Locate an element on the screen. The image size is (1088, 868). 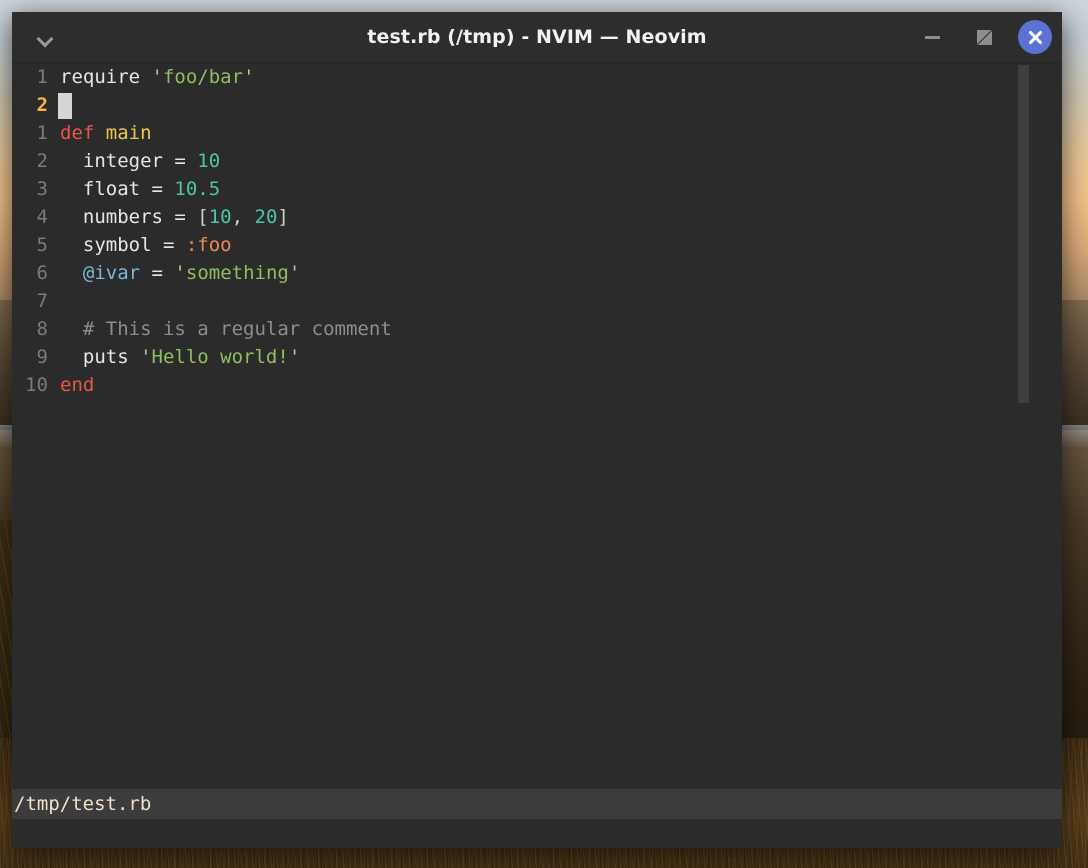
token-punct: , is located at coordinates (243, 217).